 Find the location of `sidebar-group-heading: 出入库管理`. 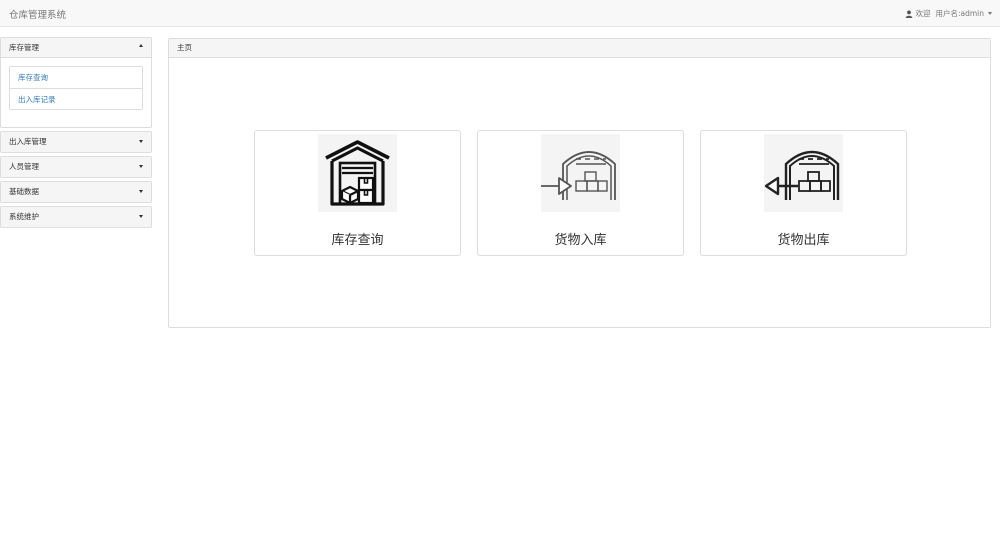

sidebar-group-heading: 出入库管理 is located at coordinates (76, 142).